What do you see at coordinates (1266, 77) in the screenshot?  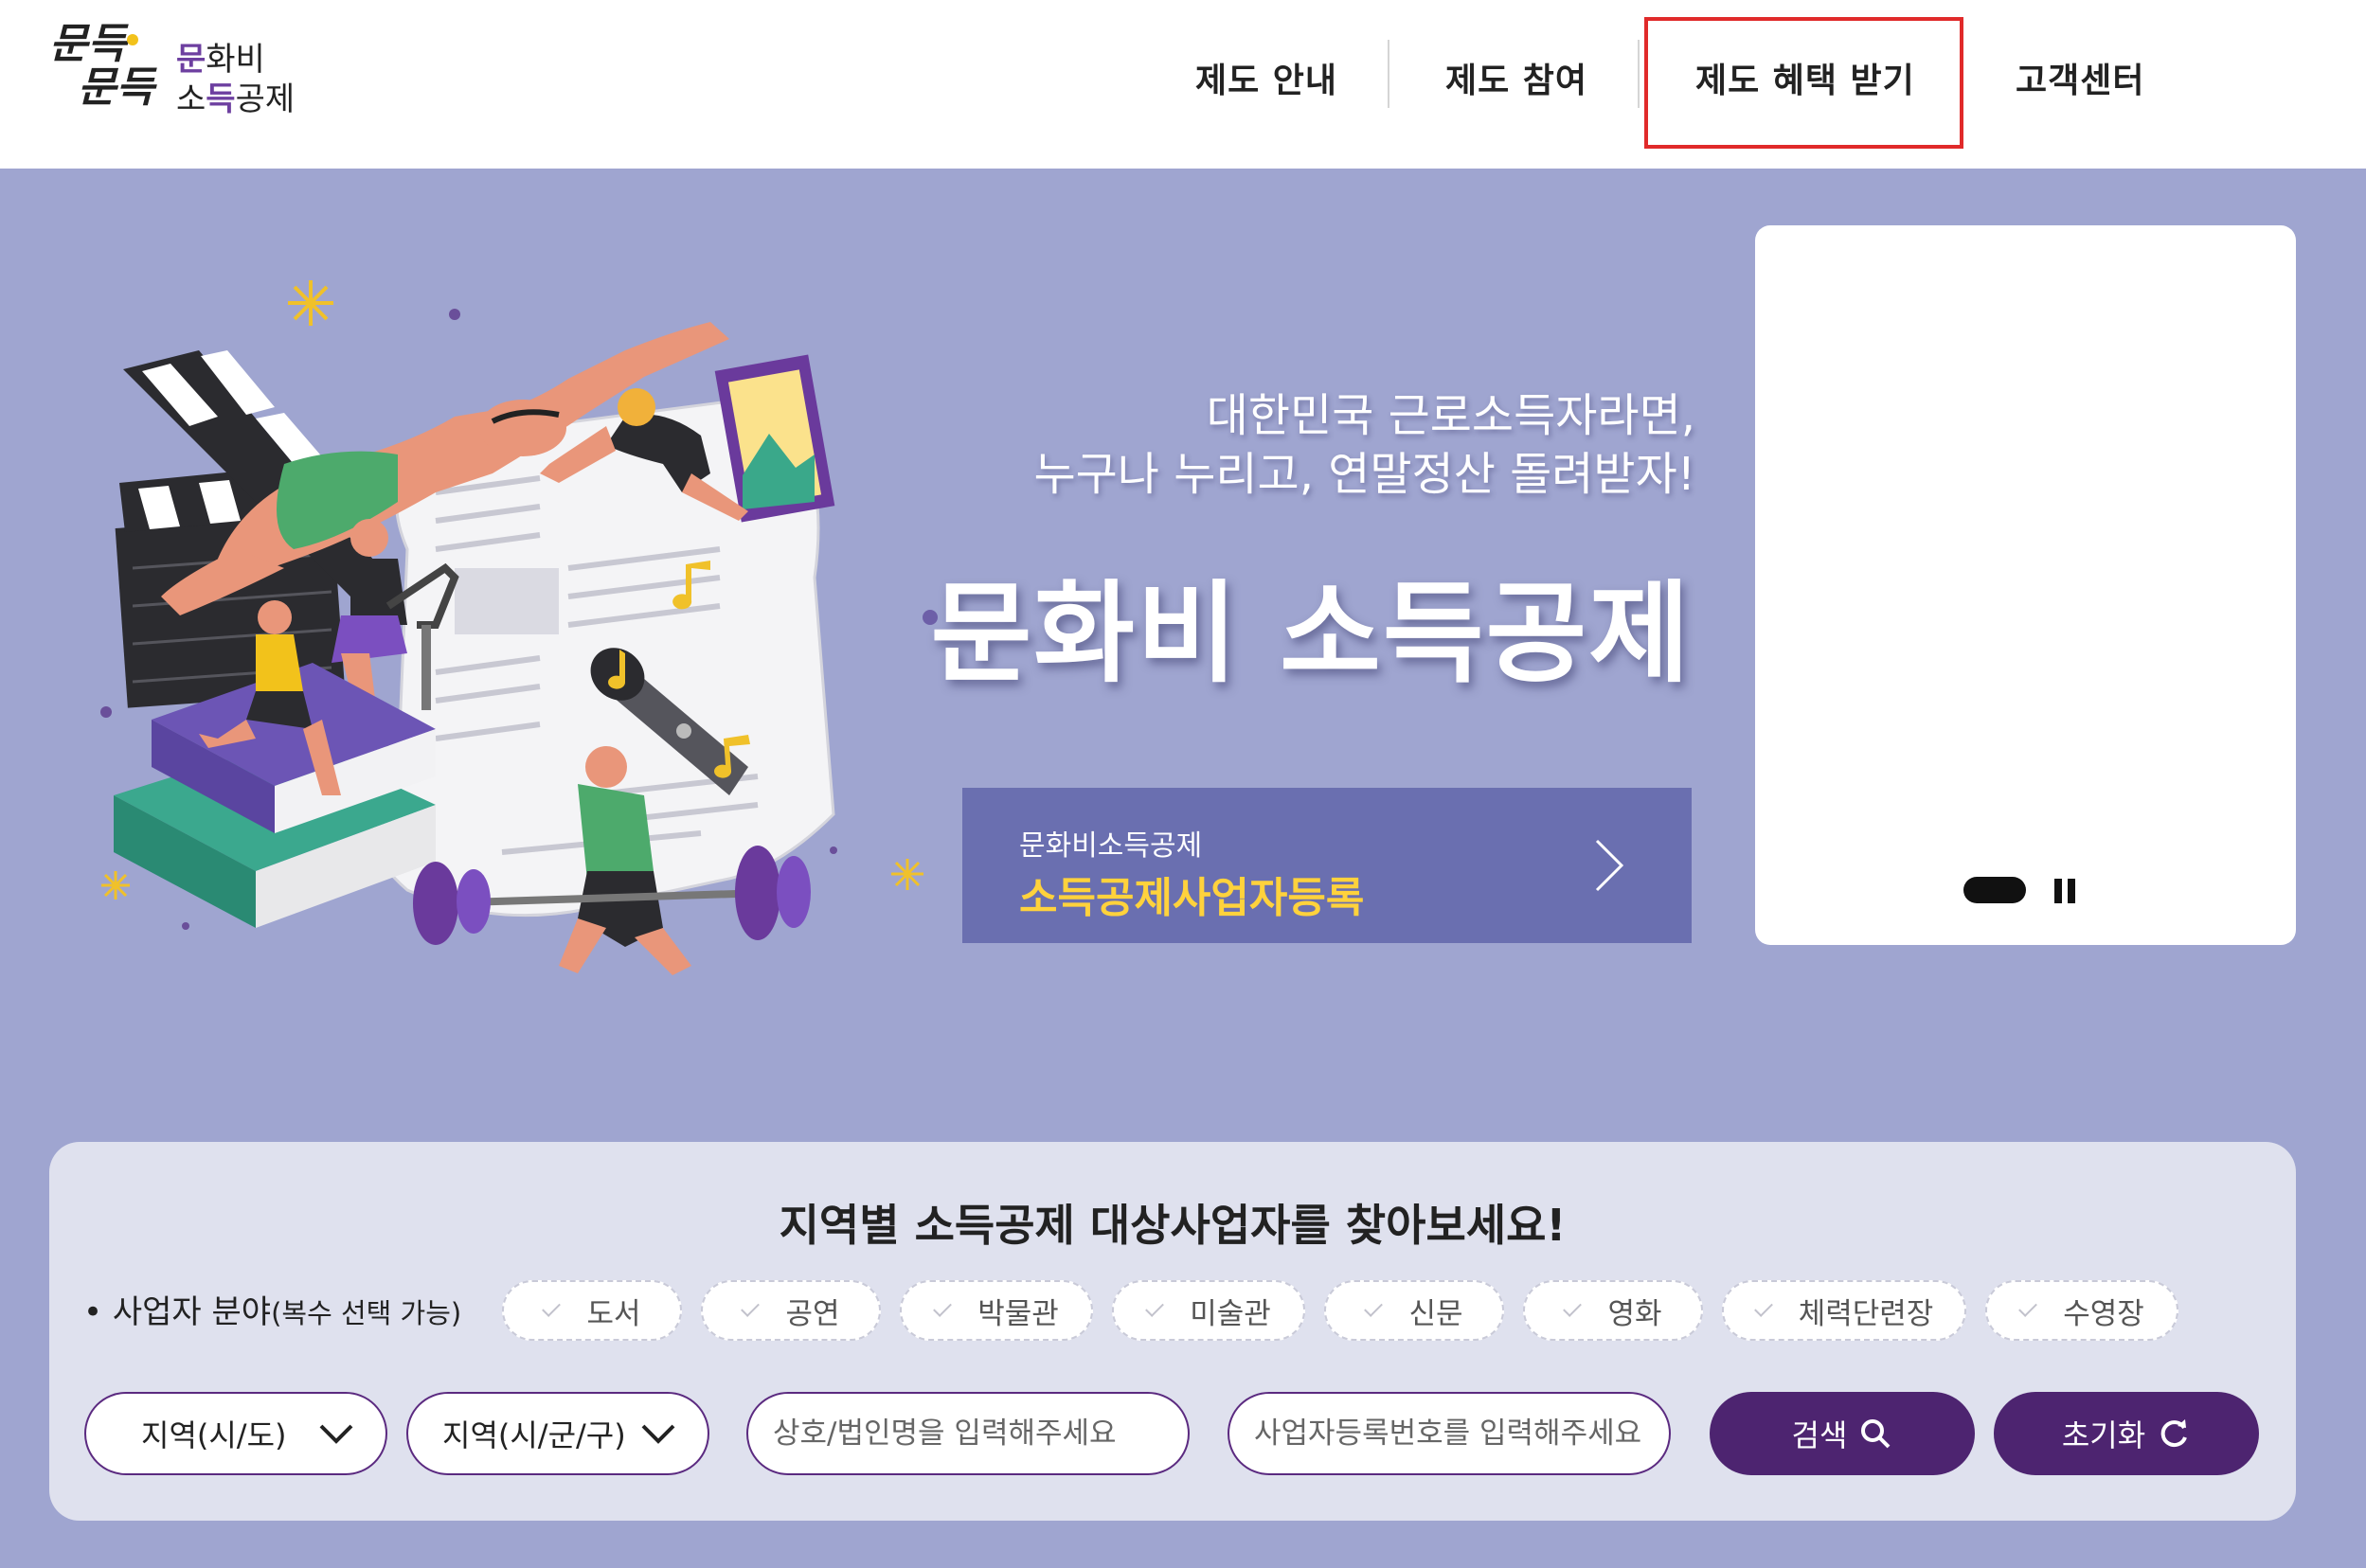 I see `nav-item-guide: 제도 안내` at bounding box center [1266, 77].